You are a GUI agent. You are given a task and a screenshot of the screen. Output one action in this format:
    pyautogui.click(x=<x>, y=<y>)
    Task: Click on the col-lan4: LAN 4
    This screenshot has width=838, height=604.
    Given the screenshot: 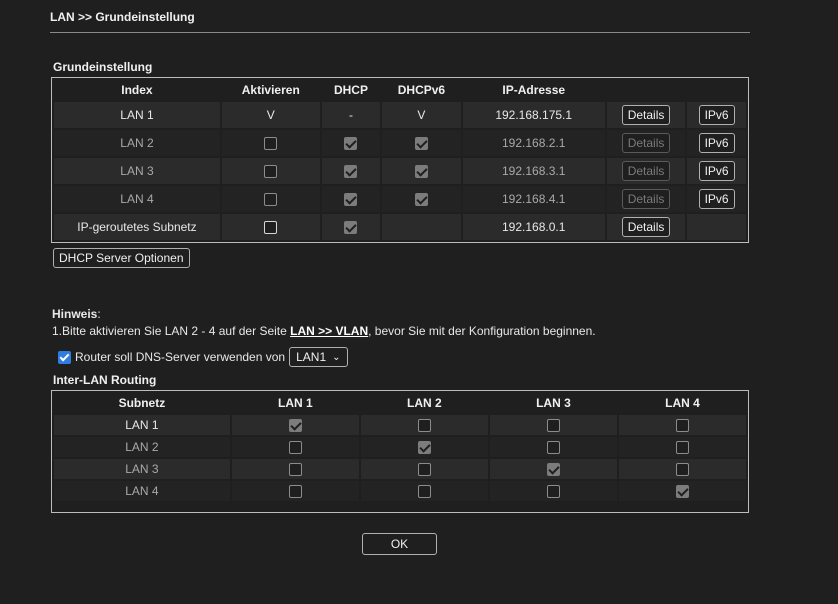 What is the action you would take?
    pyautogui.click(x=682, y=403)
    